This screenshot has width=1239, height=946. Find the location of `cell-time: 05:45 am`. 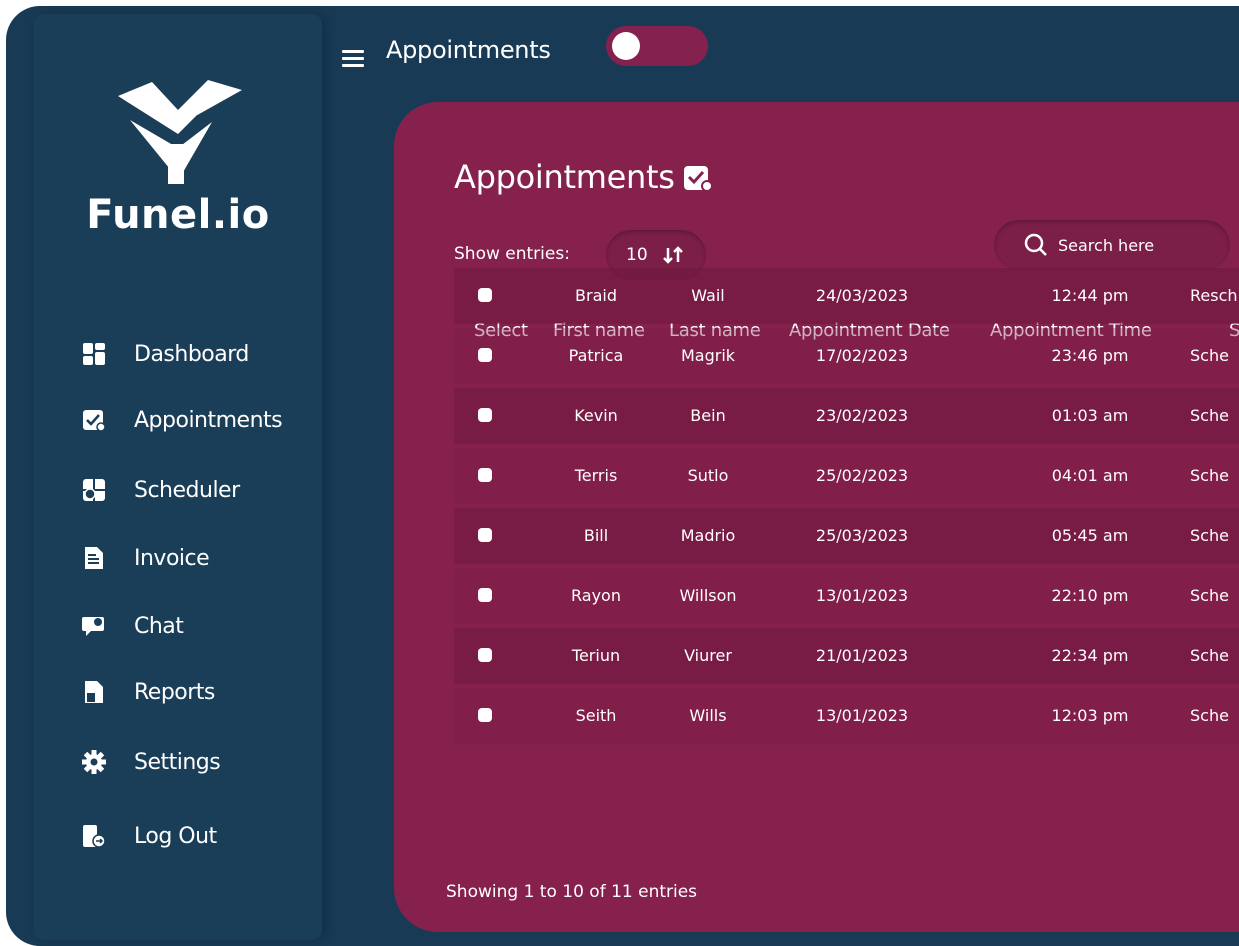

cell-time: 05:45 am is located at coordinates (1090, 535).